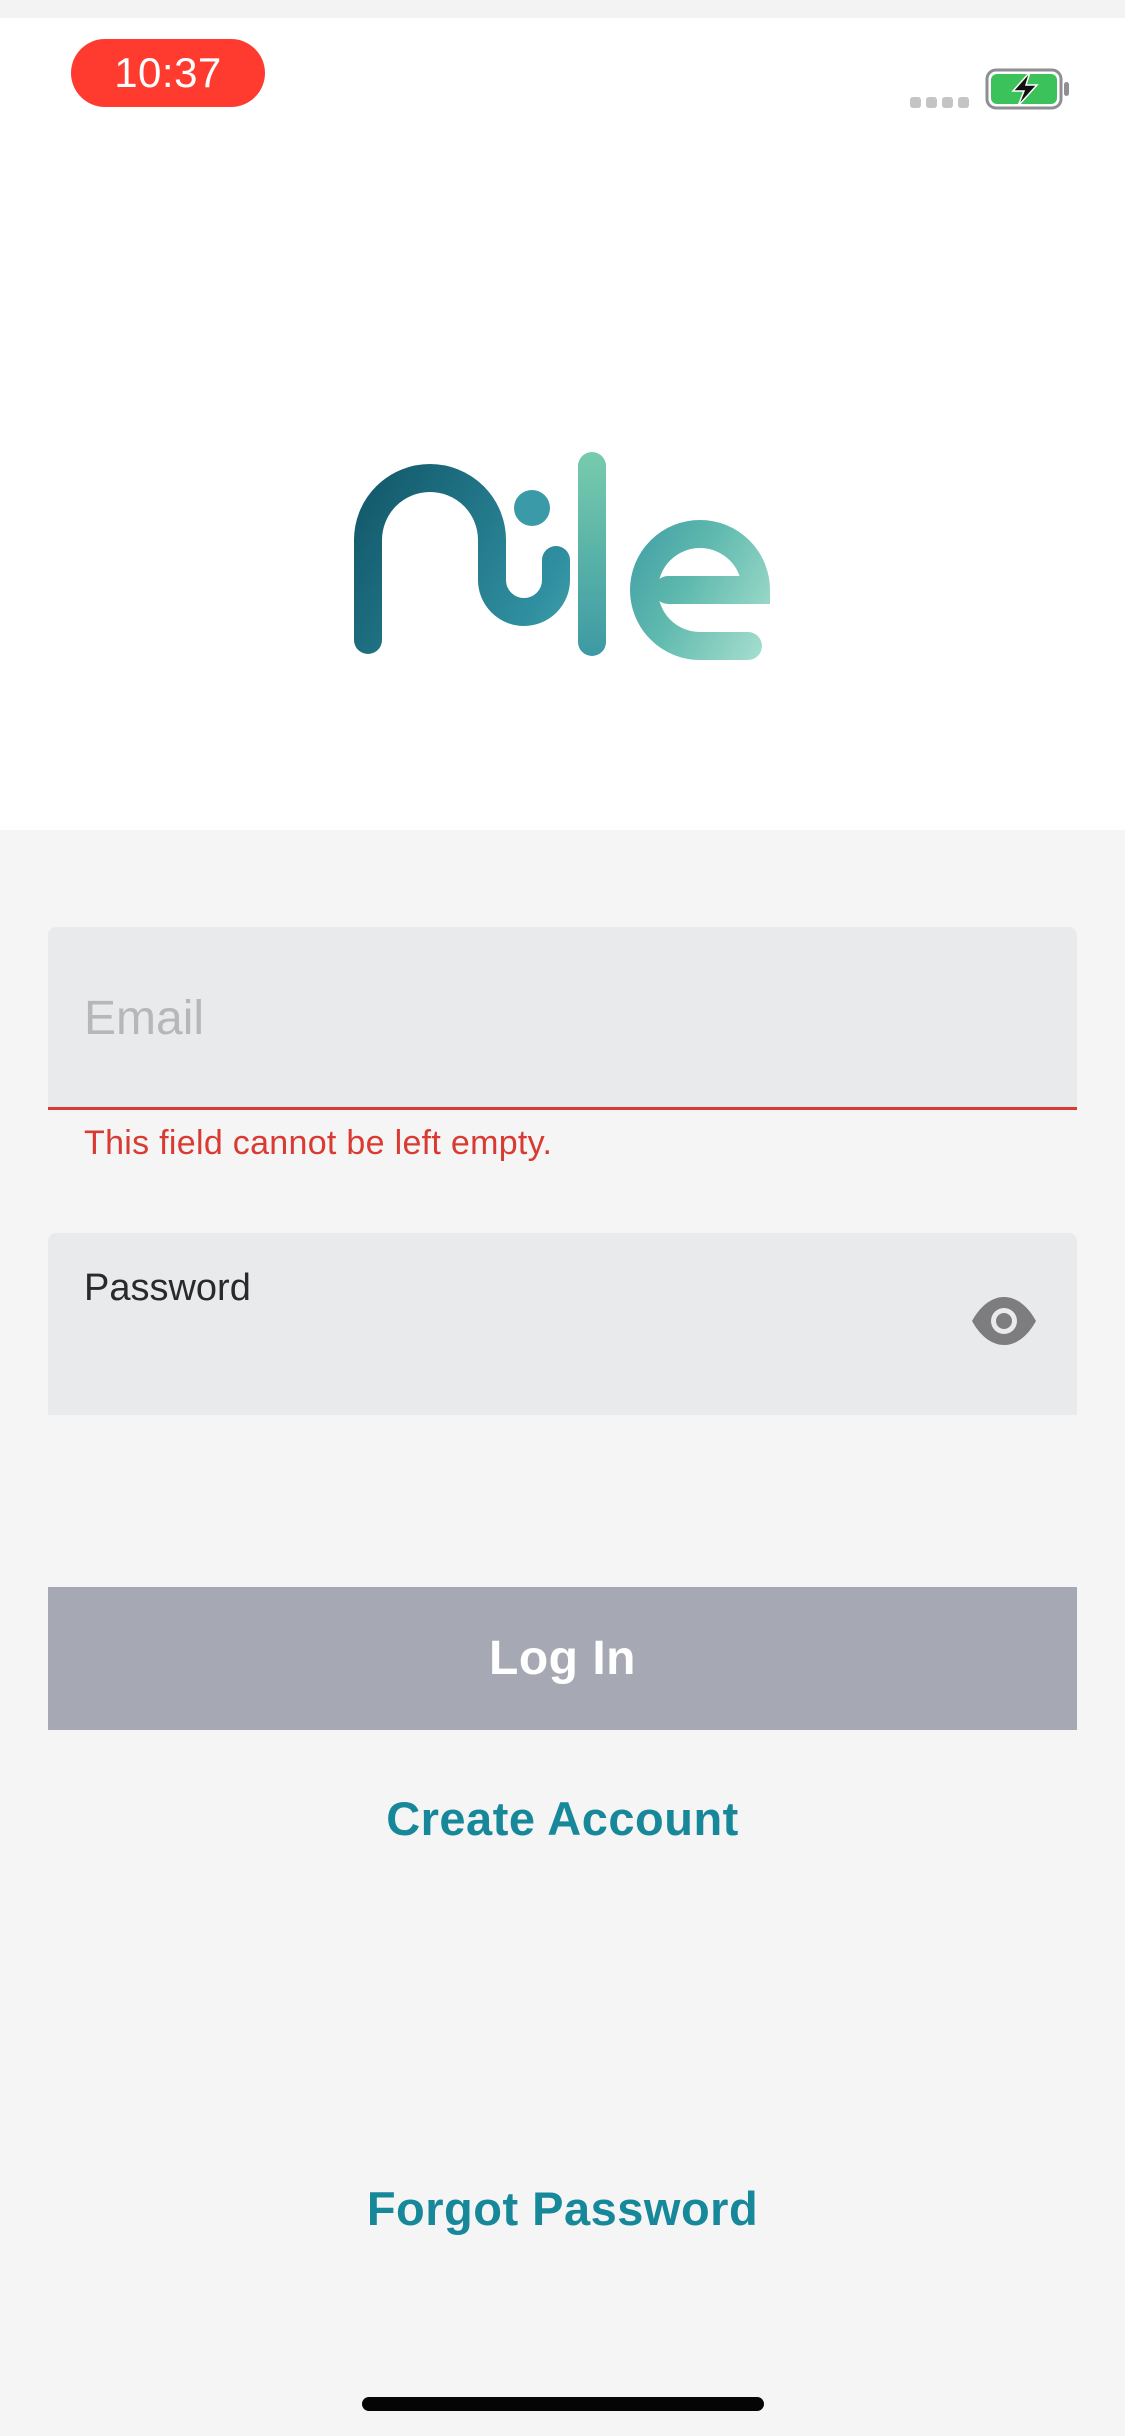 Image resolution: width=1125 pixels, height=2436 pixels. Describe the element at coordinates (562, 9) in the screenshot. I see `top-strip` at that location.